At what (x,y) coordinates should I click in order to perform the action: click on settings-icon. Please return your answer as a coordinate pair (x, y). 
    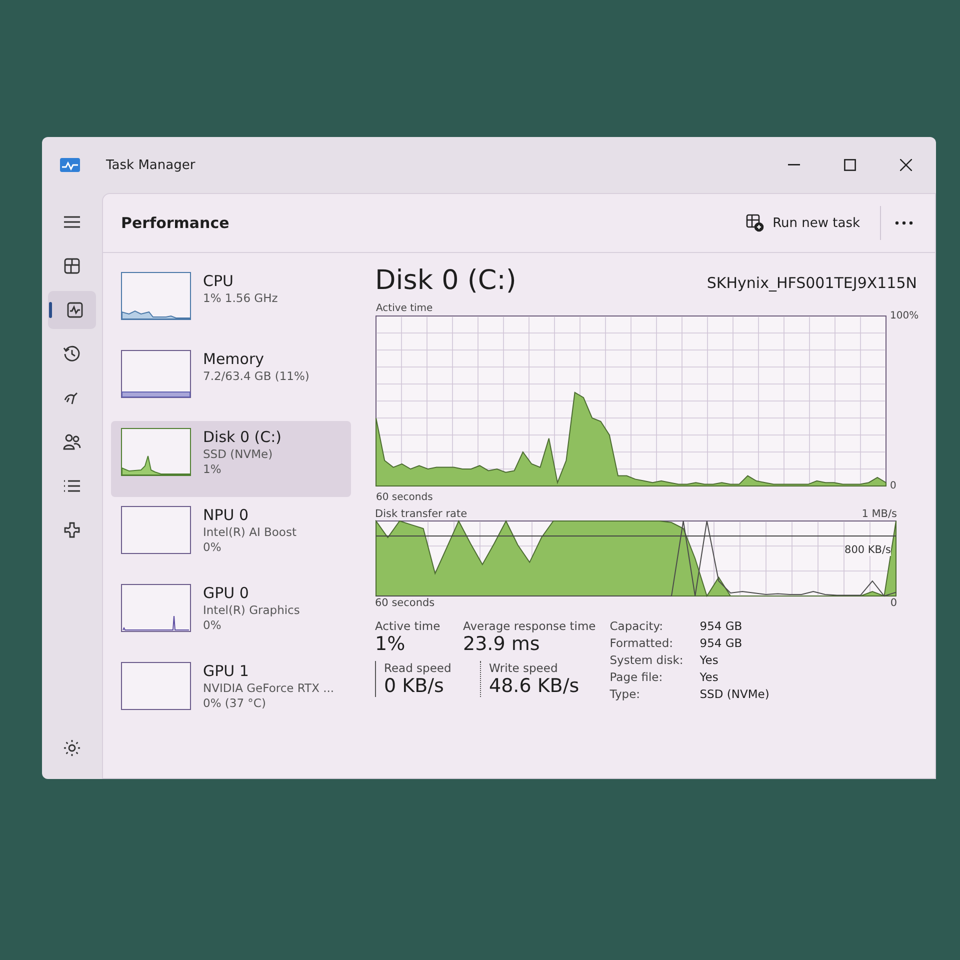
    Looking at the image, I should click on (72, 748).